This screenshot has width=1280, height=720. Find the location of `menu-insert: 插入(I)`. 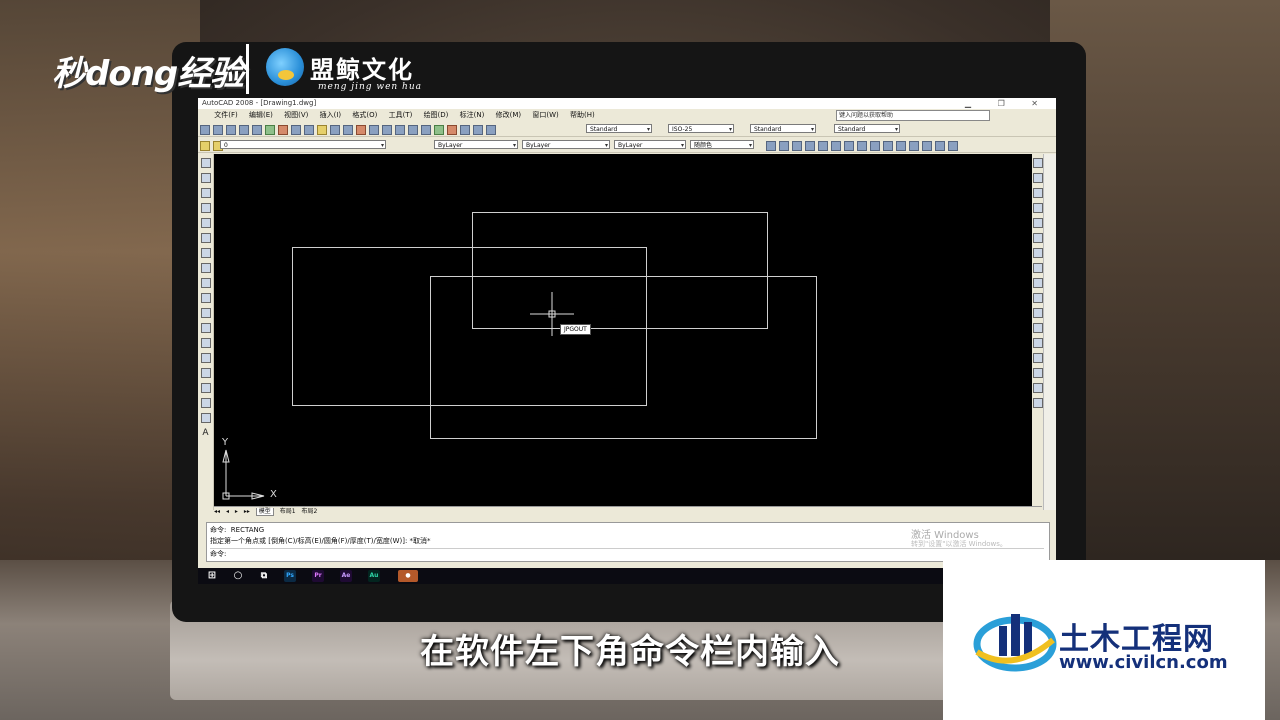

menu-insert: 插入(I) is located at coordinates (331, 115).